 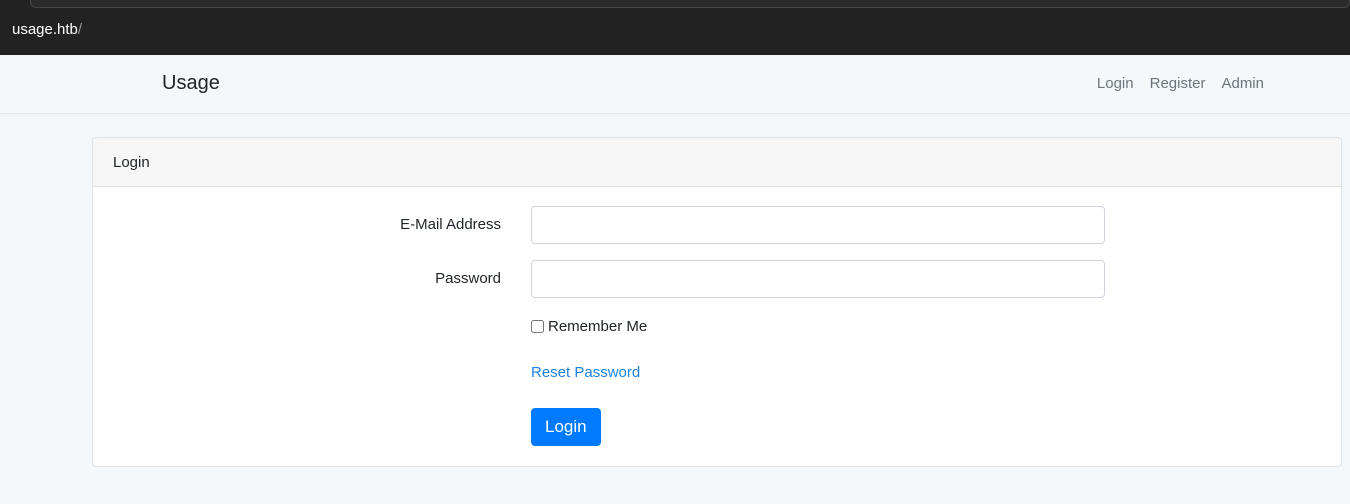 I want to click on browser-tab-strip, so click(x=690, y=4).